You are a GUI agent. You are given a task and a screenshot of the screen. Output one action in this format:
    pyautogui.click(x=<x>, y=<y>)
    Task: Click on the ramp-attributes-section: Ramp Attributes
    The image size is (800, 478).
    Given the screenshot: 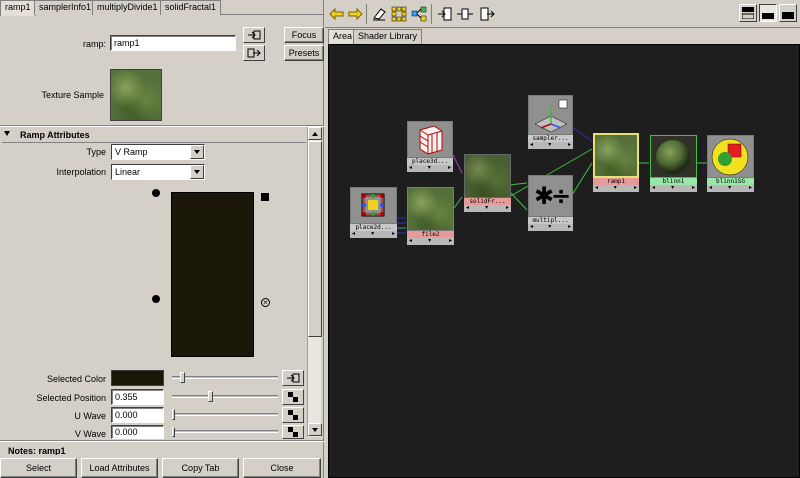 What is the action you would take?
    pyautogui.click(x=154, y=135)
    